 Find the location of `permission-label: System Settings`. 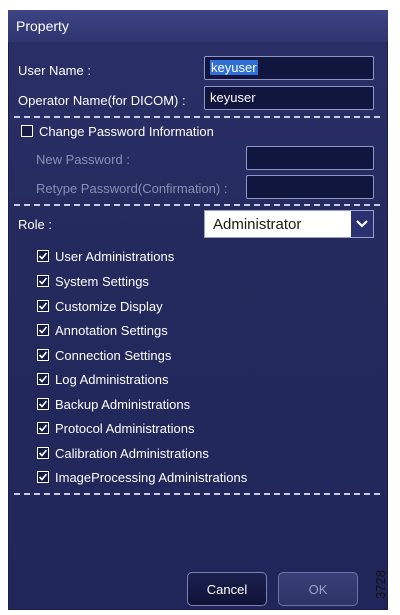

permission-label: System Settings is located at coordinates (102, 281).